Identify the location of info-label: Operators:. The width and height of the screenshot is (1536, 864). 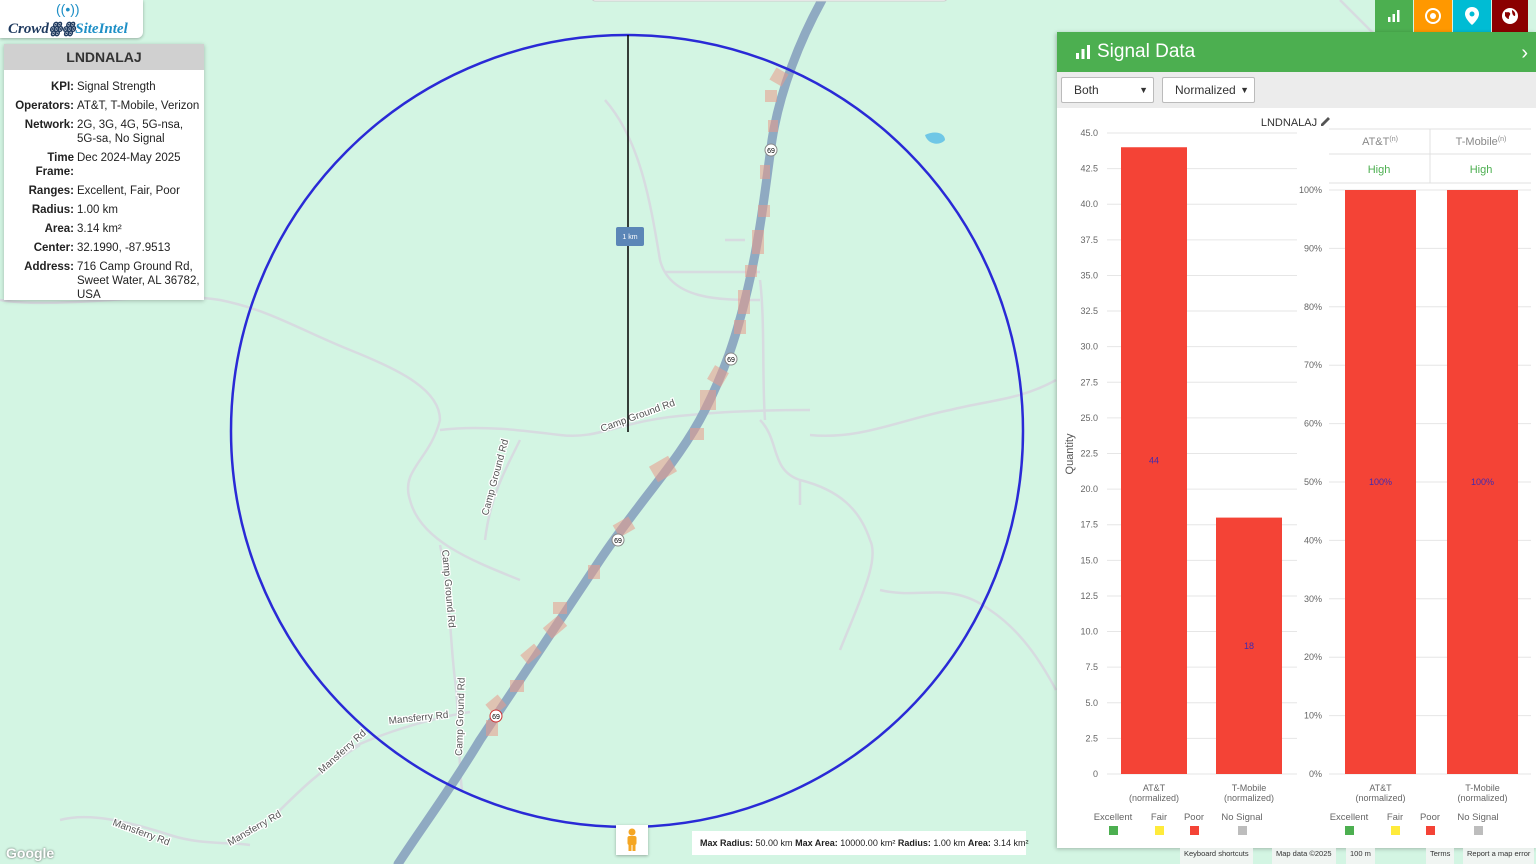
(44, 106).